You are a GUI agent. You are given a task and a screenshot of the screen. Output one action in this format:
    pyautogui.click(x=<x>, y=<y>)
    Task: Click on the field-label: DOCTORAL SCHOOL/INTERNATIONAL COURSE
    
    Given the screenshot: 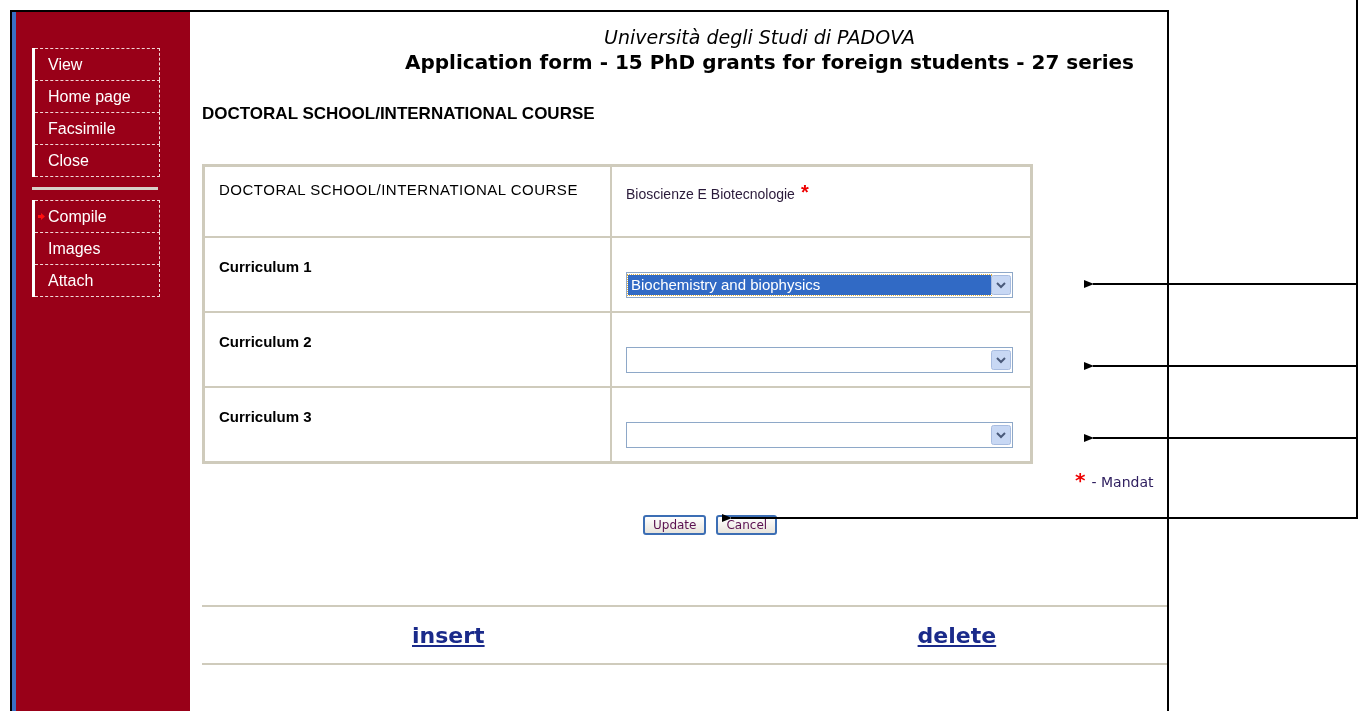 What is the action you would take?
    pyautogui.click(x=398, y=189)
    